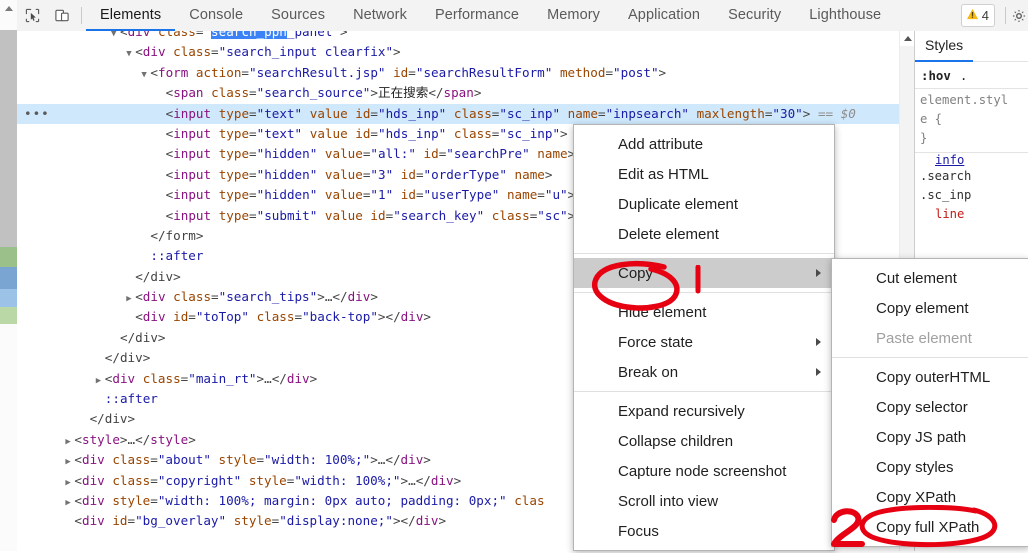  Describe the element at coordinates (922, 407) in the screenshot. I see `menu-item-label: Copy selector` at that location.